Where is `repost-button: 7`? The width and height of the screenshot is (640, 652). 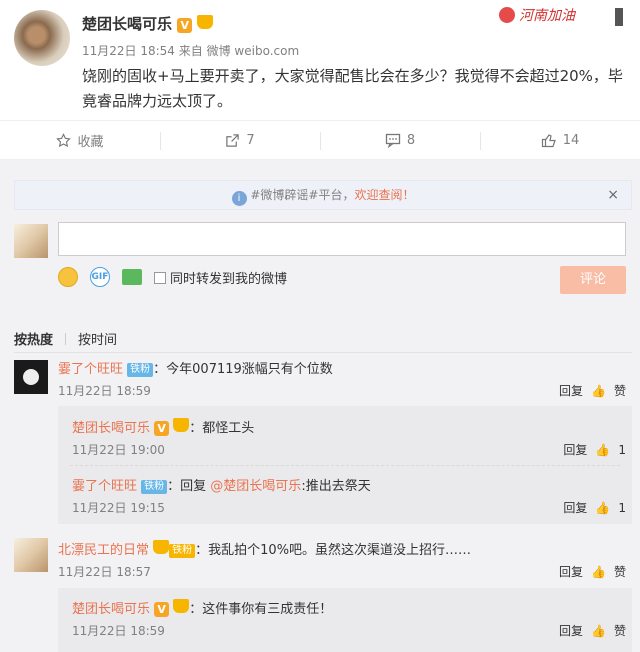 repost-button: 7 is located at coordinates (240, 140).